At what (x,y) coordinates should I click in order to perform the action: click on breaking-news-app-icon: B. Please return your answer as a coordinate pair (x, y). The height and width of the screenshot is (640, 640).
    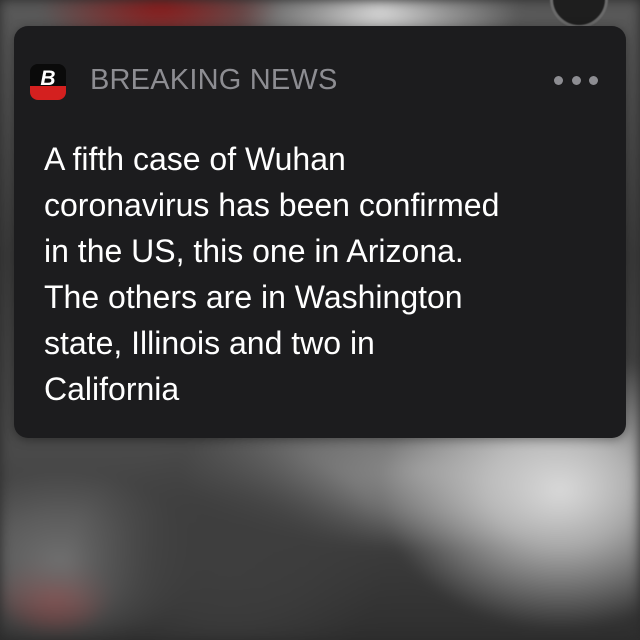
    Looking at the image, I should click on (48, 82).